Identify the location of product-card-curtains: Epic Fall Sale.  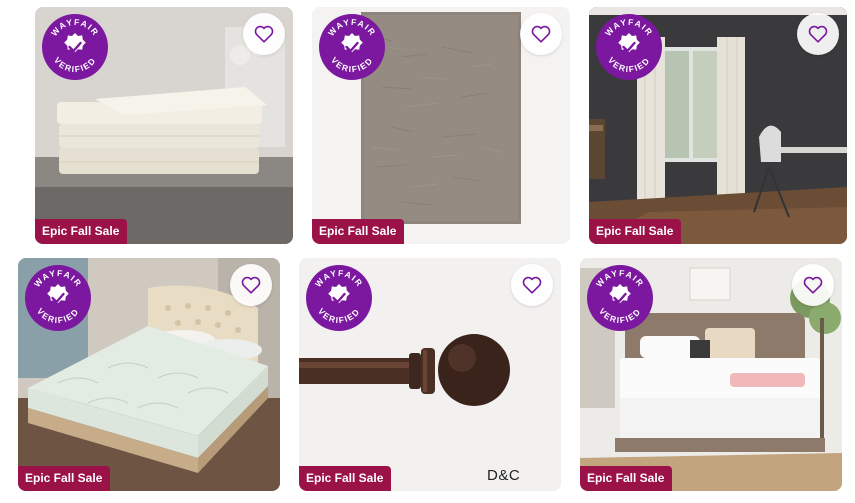
(718, 125).